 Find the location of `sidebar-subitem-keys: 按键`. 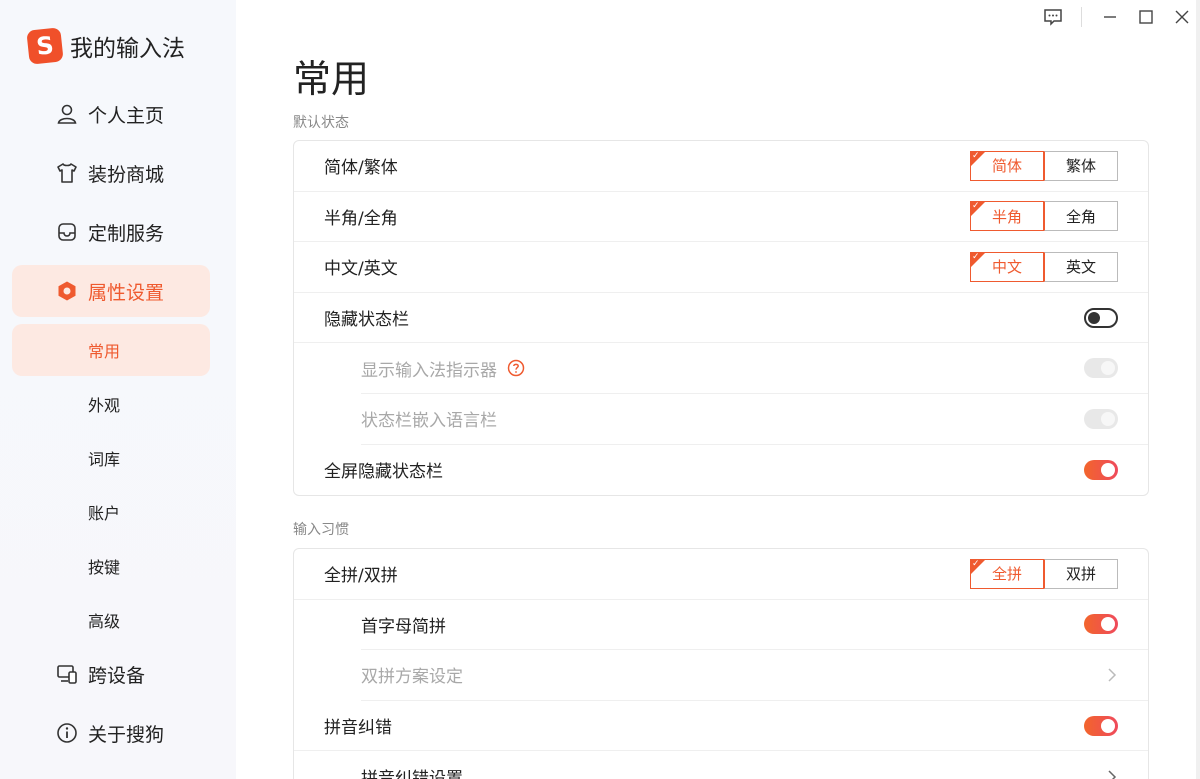

sidebar-subitem-keys: 按键 is located at coordinates (111, 566).